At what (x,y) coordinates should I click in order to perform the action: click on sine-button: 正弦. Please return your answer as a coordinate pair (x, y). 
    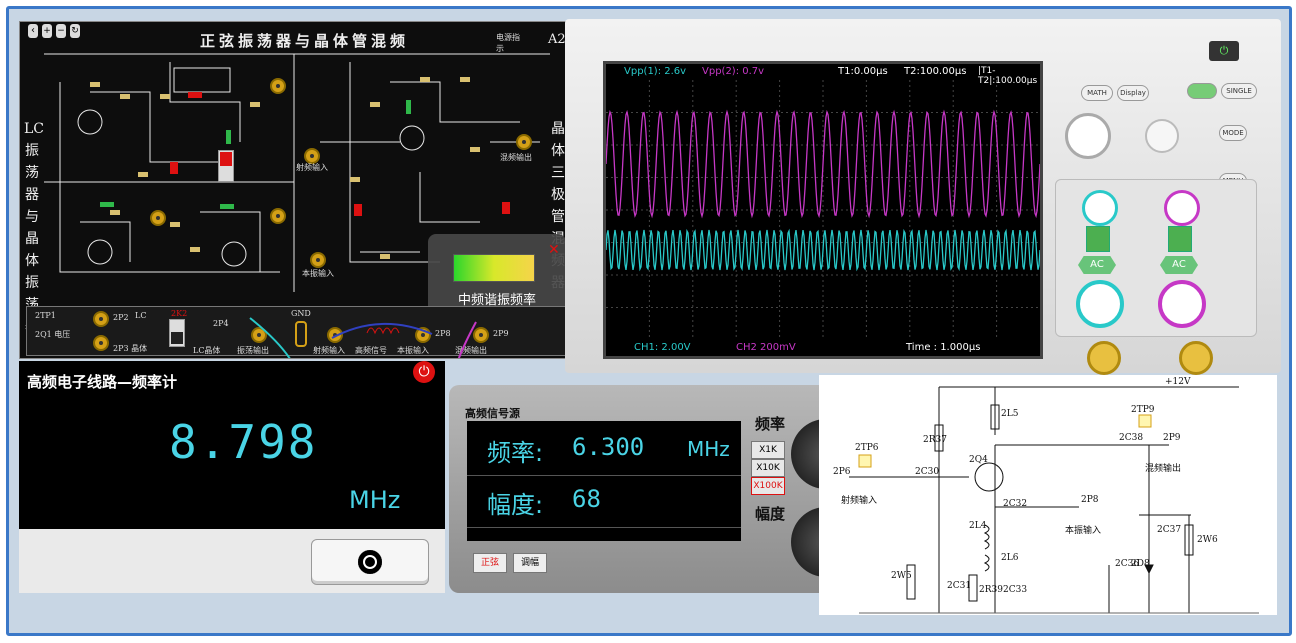
    Looking at the image, I should click on (490, 563).